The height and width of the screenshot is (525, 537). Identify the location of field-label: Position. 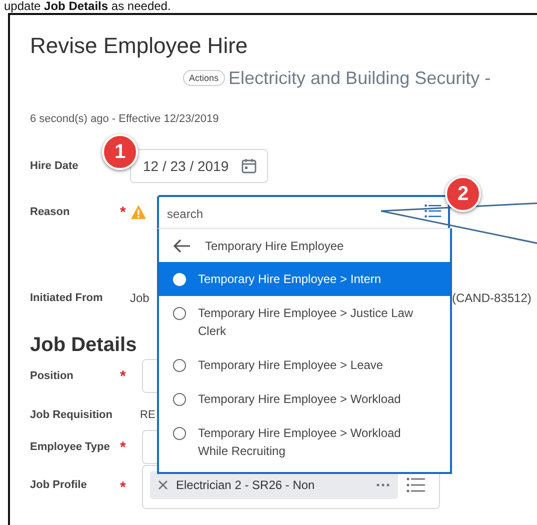
(52, 376).